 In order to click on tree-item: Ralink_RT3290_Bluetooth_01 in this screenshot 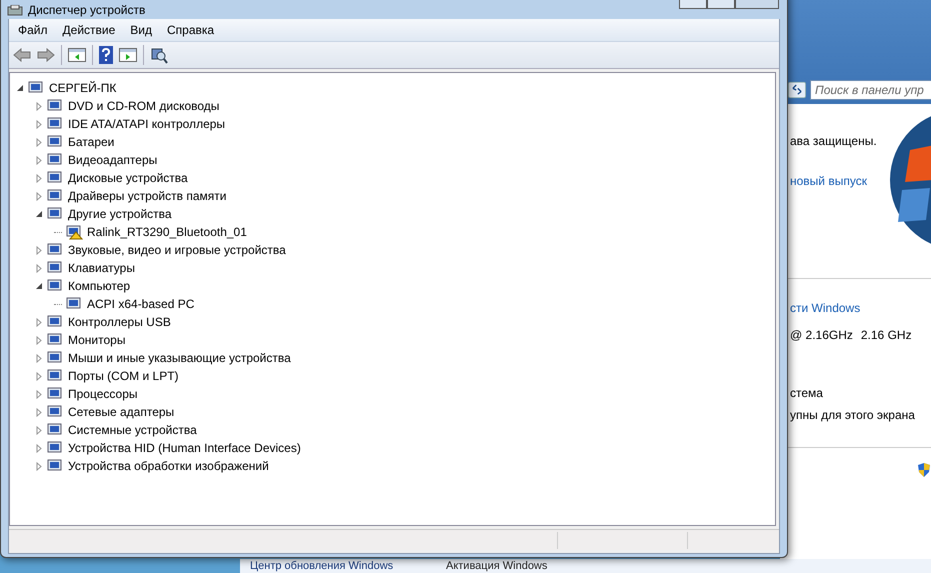, I will do `click(166, 232)`.